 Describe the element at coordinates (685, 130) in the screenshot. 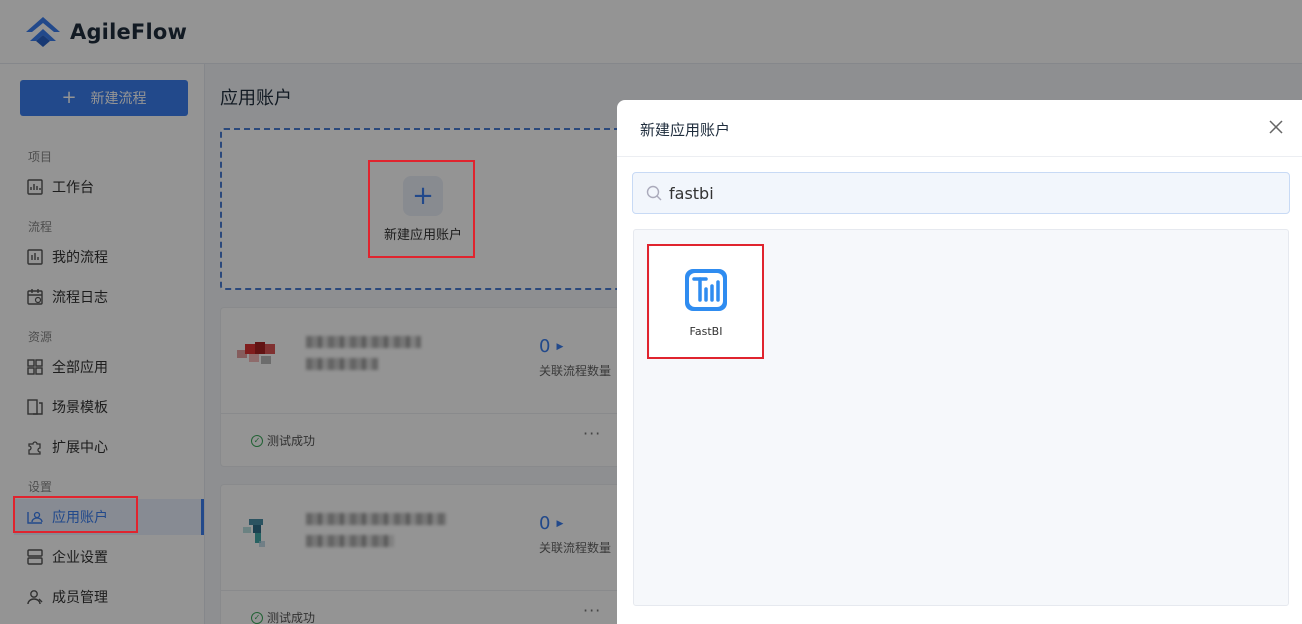

I see `modal-title: 新建应用账户` at that location.